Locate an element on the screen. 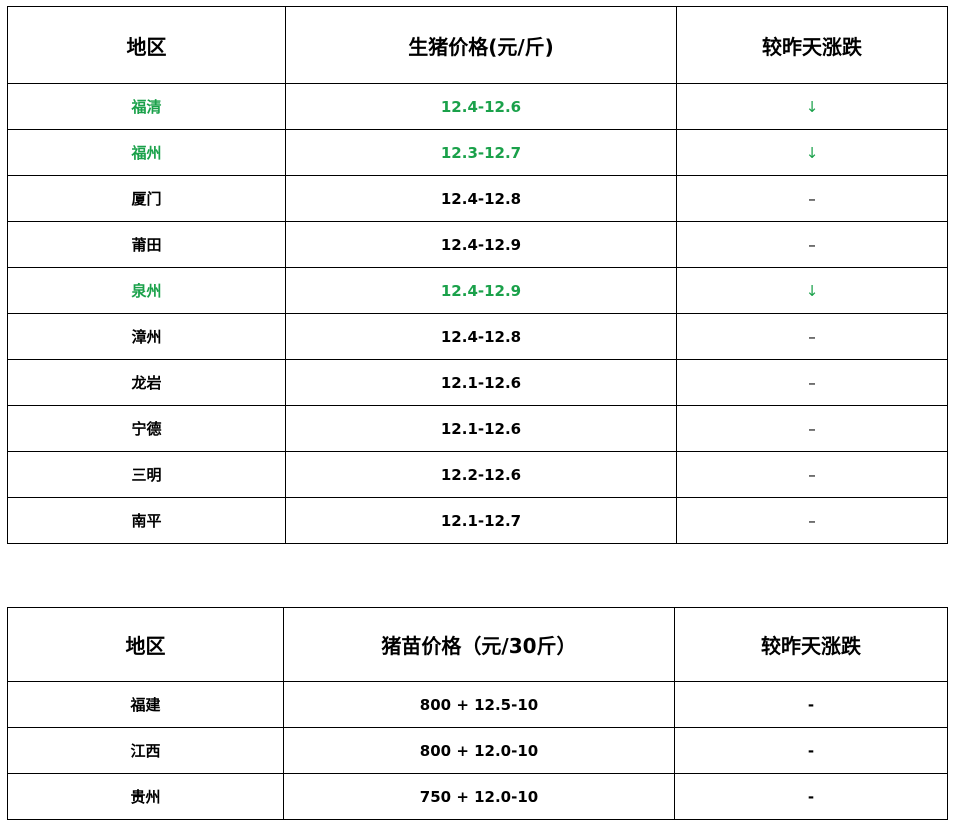 The height and width of the screenshot is (827, 954). price-cell: 800 + 12.0-10 is located at coordinates (479, 750).